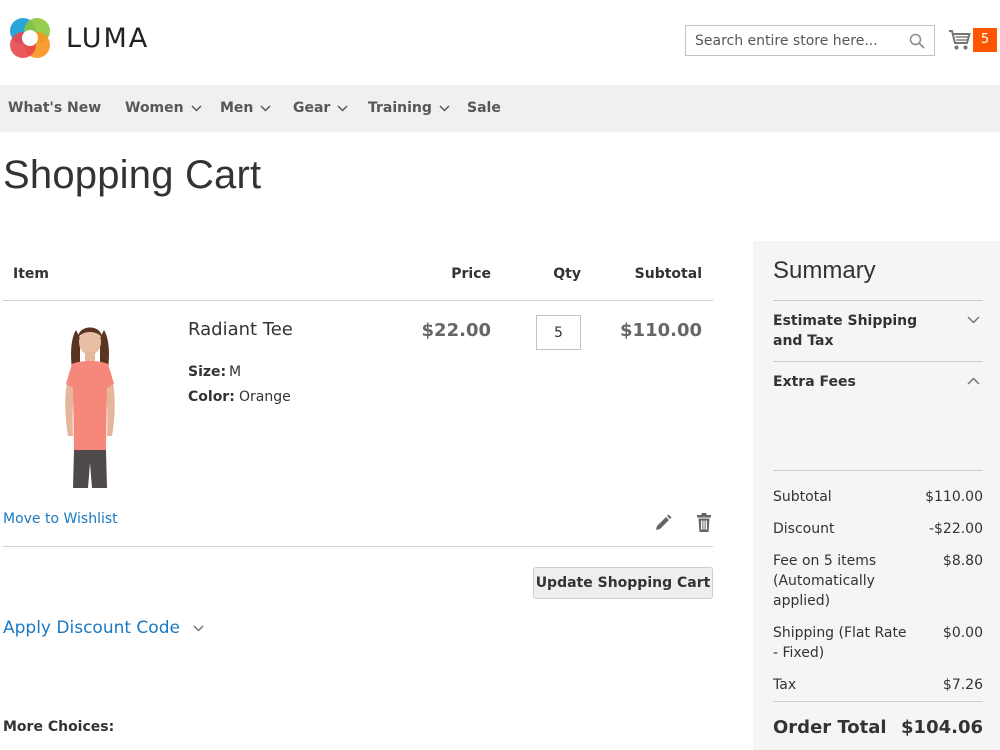 The image size is (1000, 750). I want to click on nav-item-sale: Sale, so click(484, 108).